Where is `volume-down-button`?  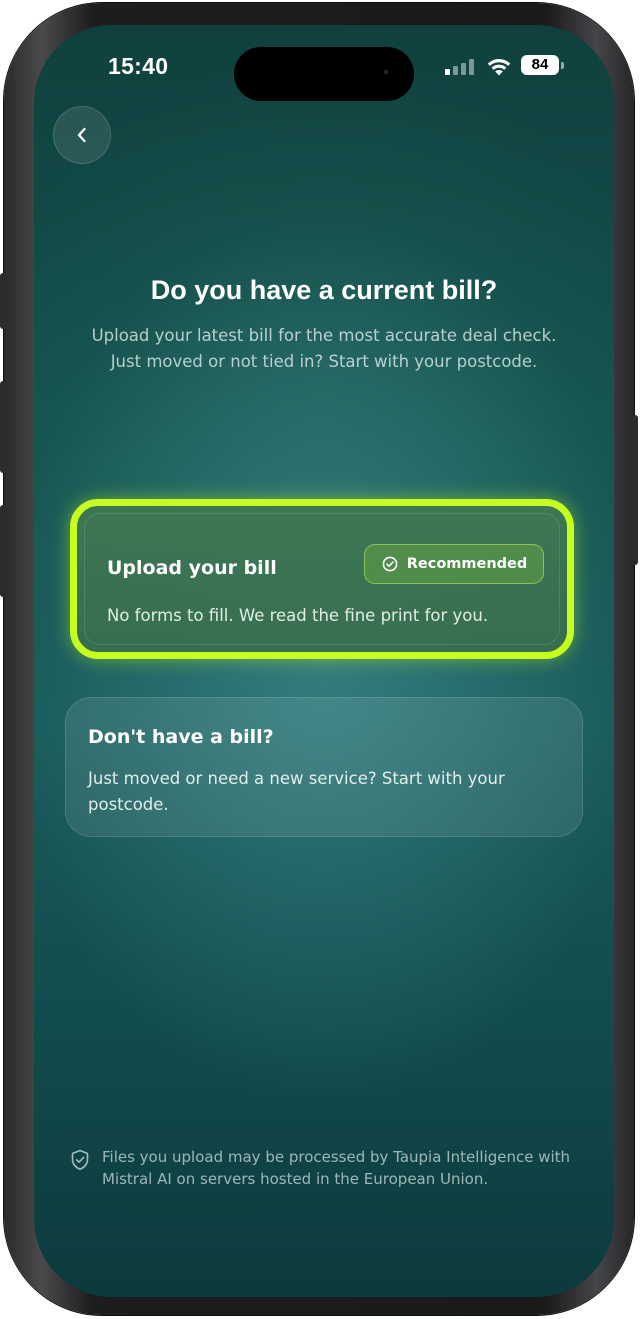 volume-down-button is located at coordinates (3, 551).